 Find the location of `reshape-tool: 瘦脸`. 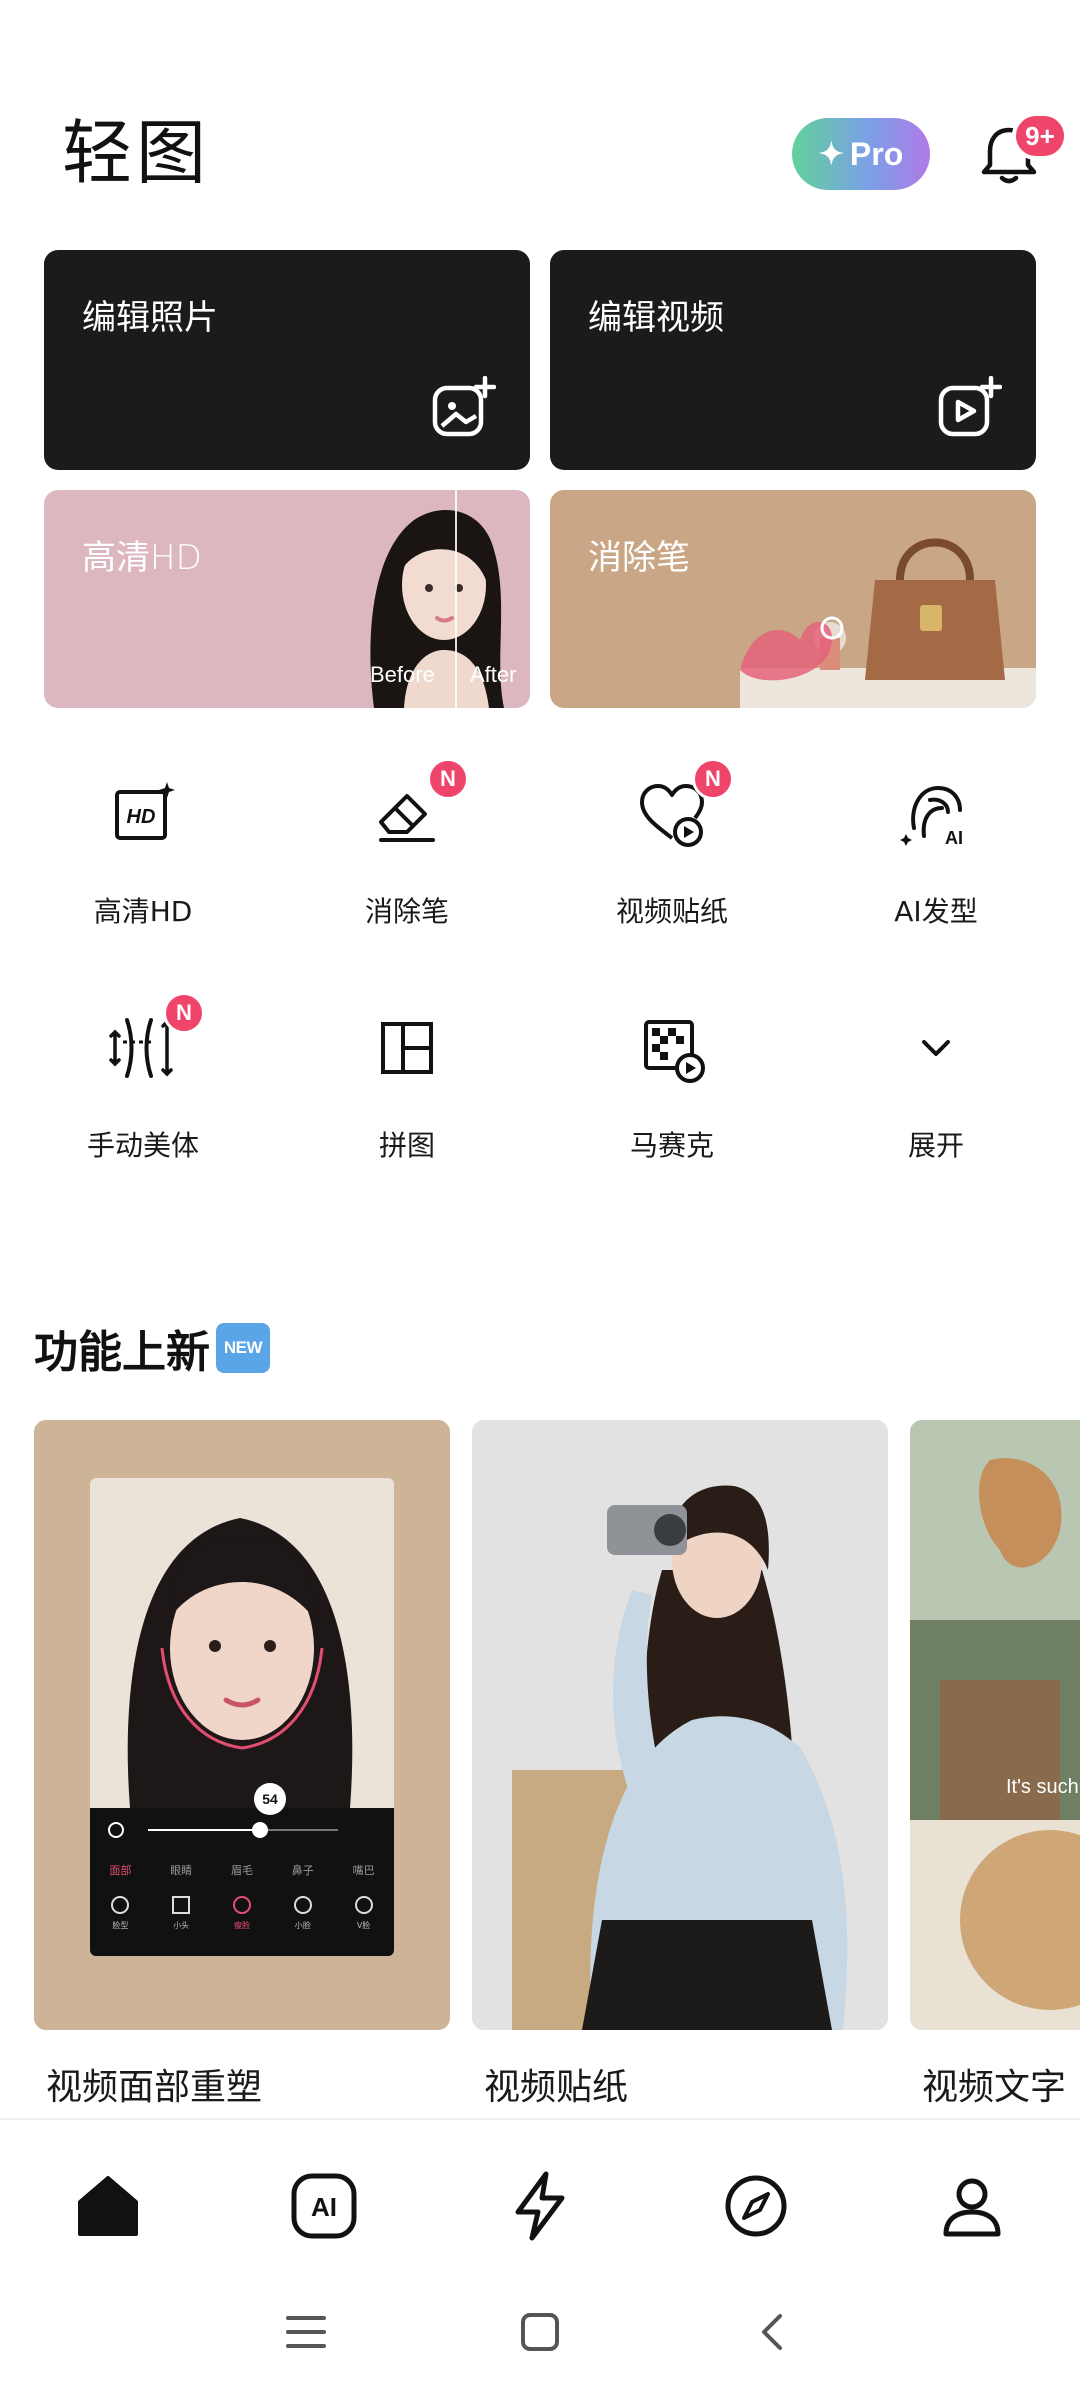

reshape-tool: 瘦脸 is located at coordinates (241, 1913).